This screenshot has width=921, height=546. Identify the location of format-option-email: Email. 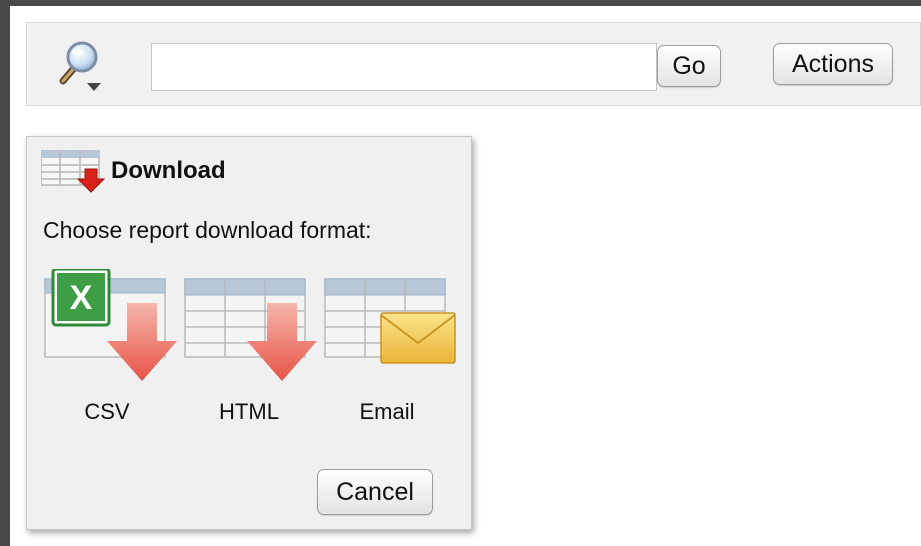
(391, 354).